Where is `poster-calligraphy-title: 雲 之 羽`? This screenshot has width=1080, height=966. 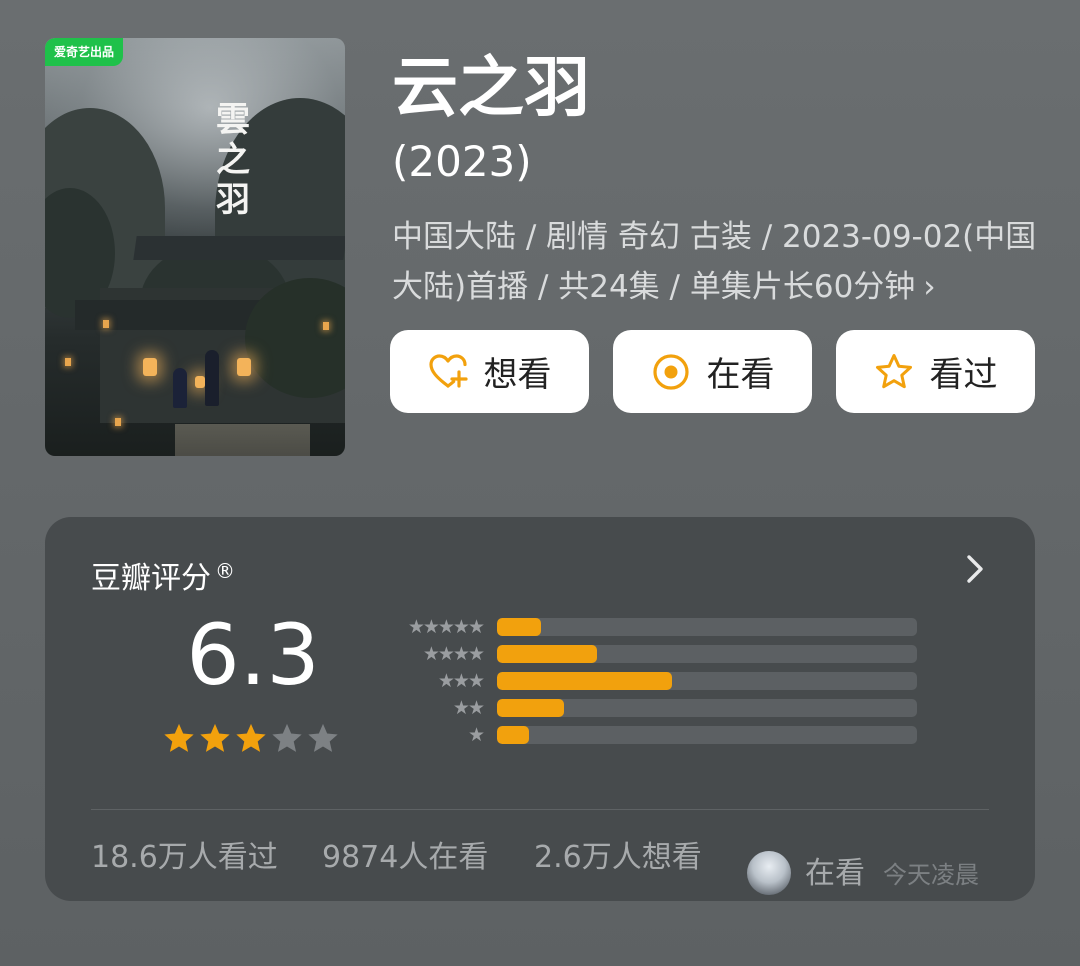 poster-calligraphy-title: 雲 之 羽 is located at coordinates (233, 160).